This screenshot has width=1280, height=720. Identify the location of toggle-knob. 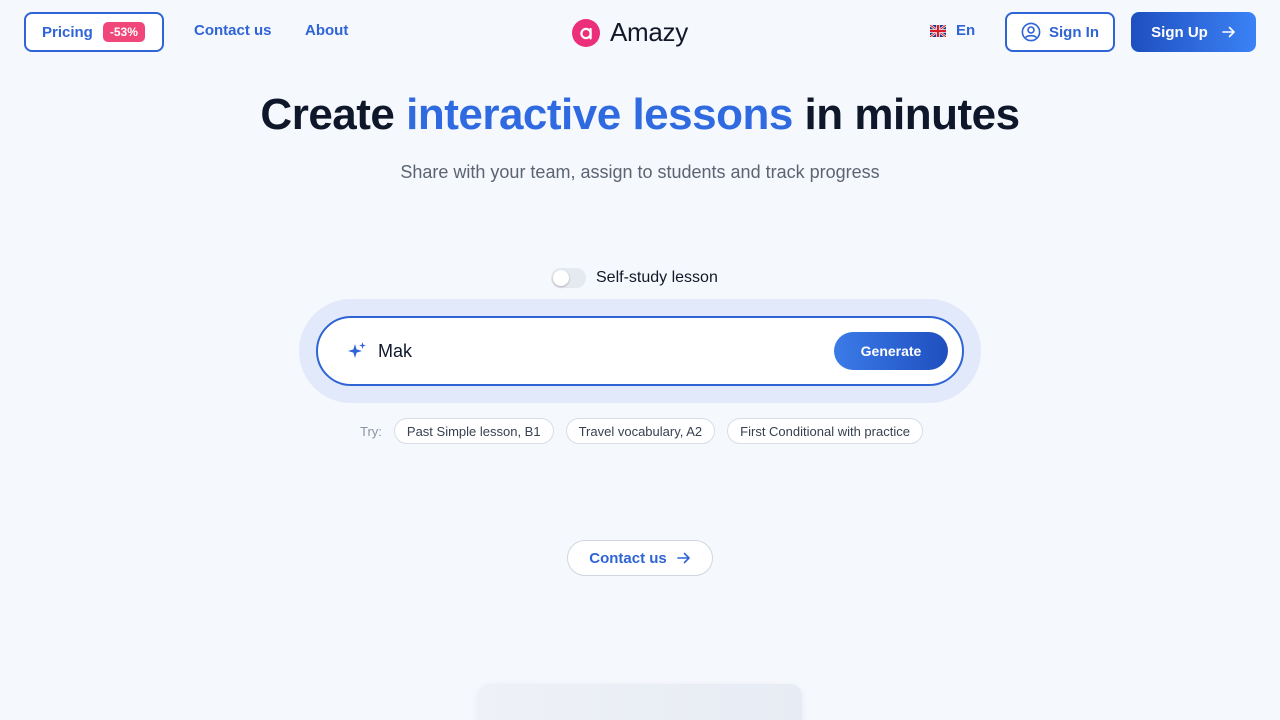
(561, 278).